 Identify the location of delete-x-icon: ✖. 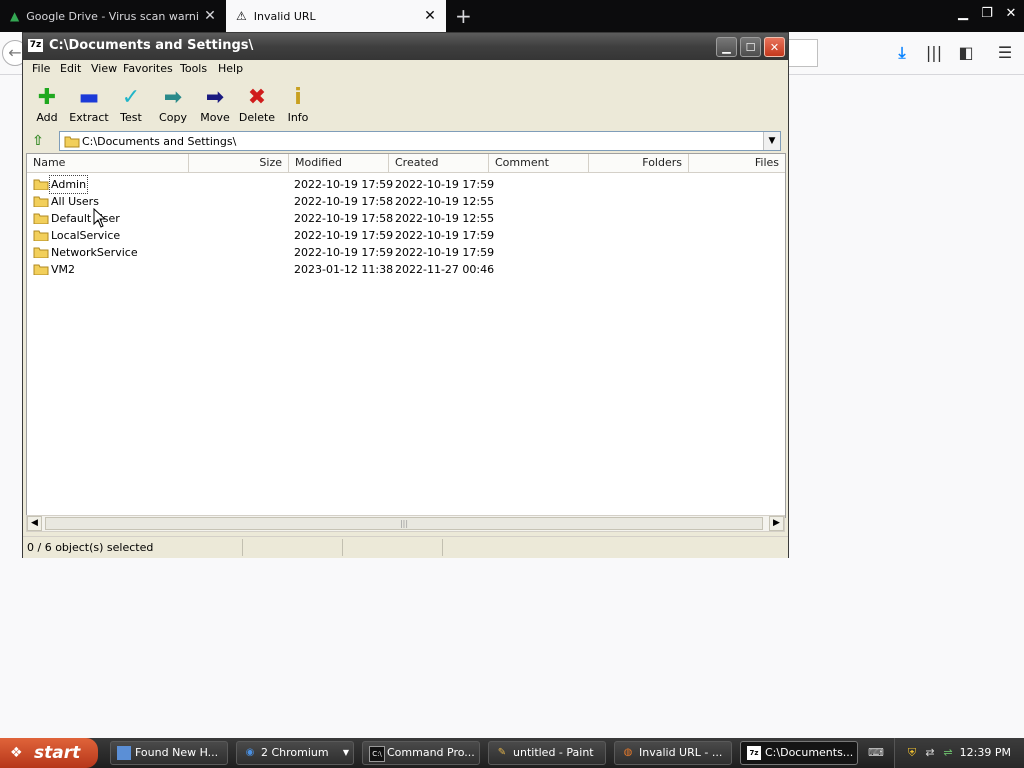
(257, 97).